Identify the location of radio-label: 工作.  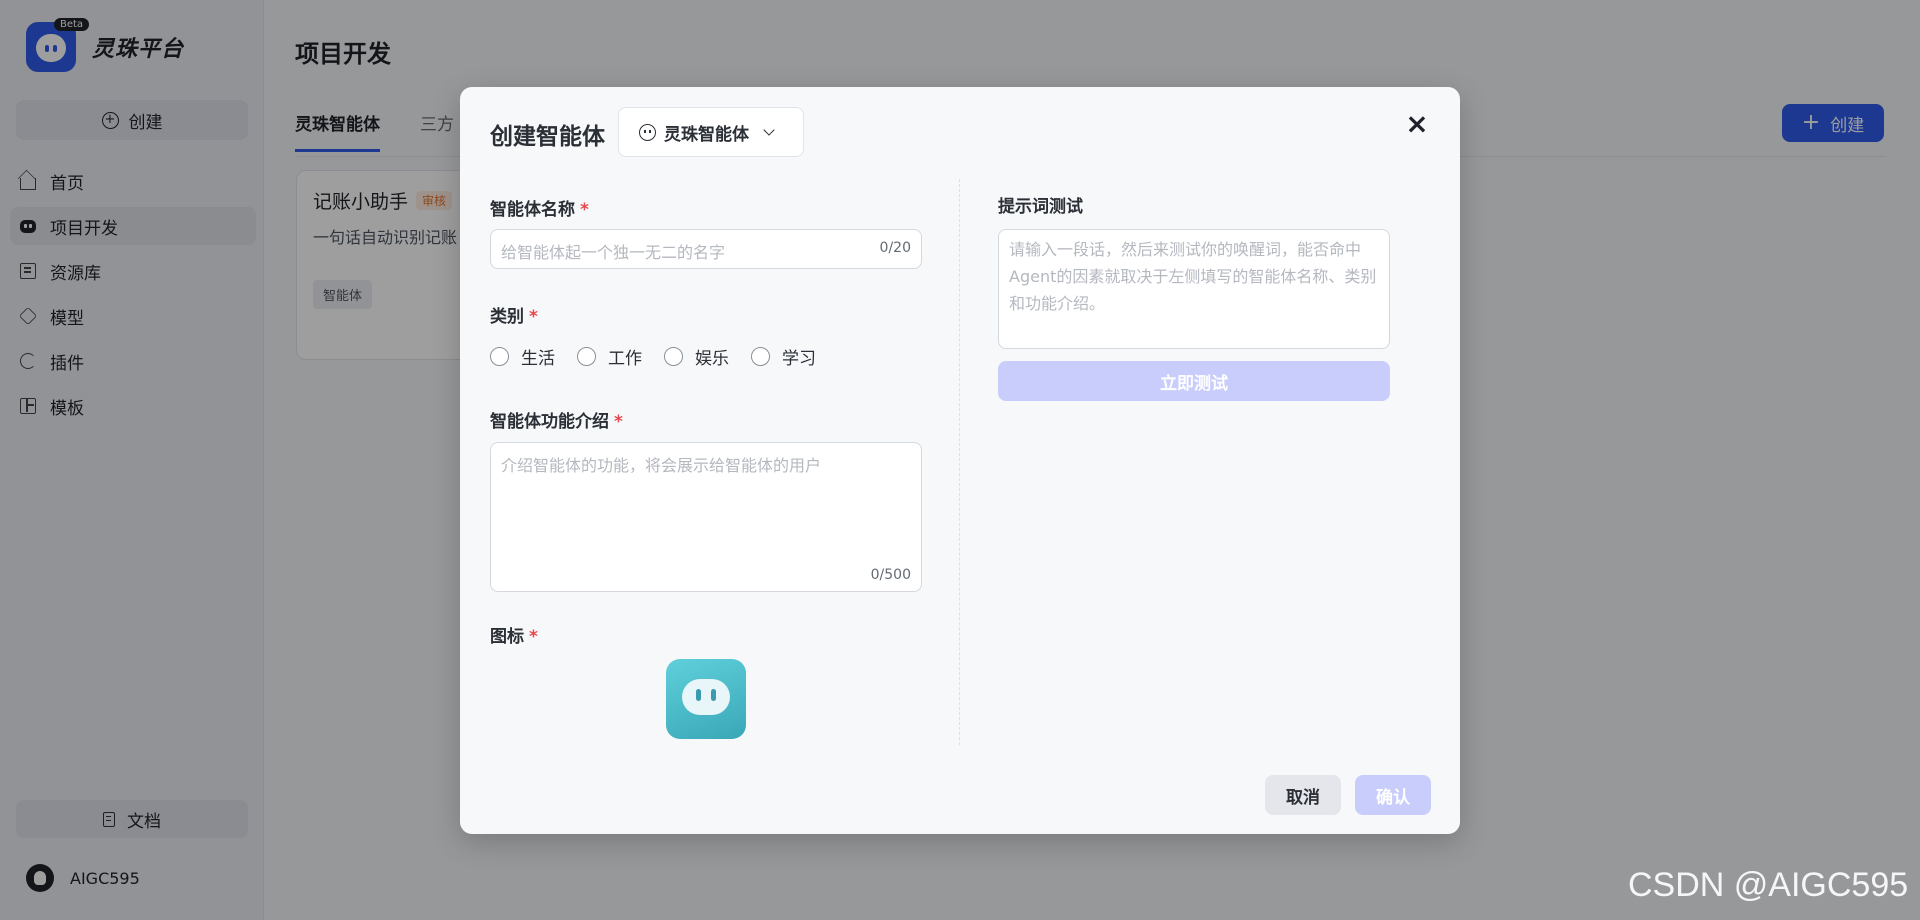
(625, 359).